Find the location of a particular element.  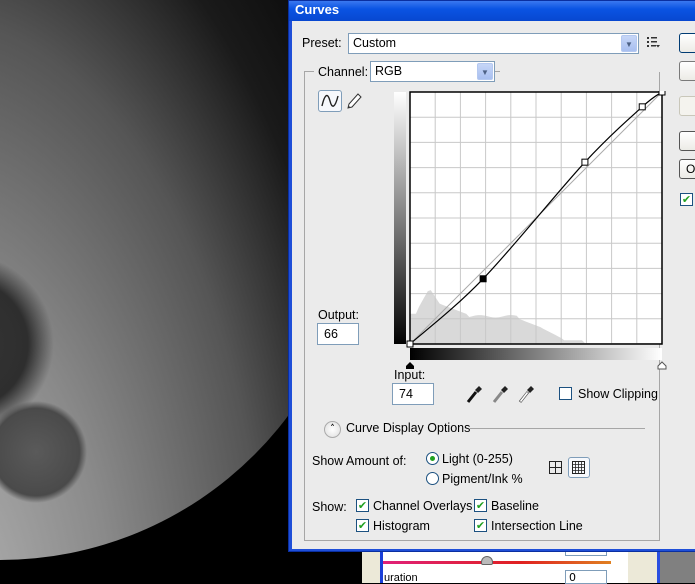

output-field: 66 is located at coordinates (338, 334).